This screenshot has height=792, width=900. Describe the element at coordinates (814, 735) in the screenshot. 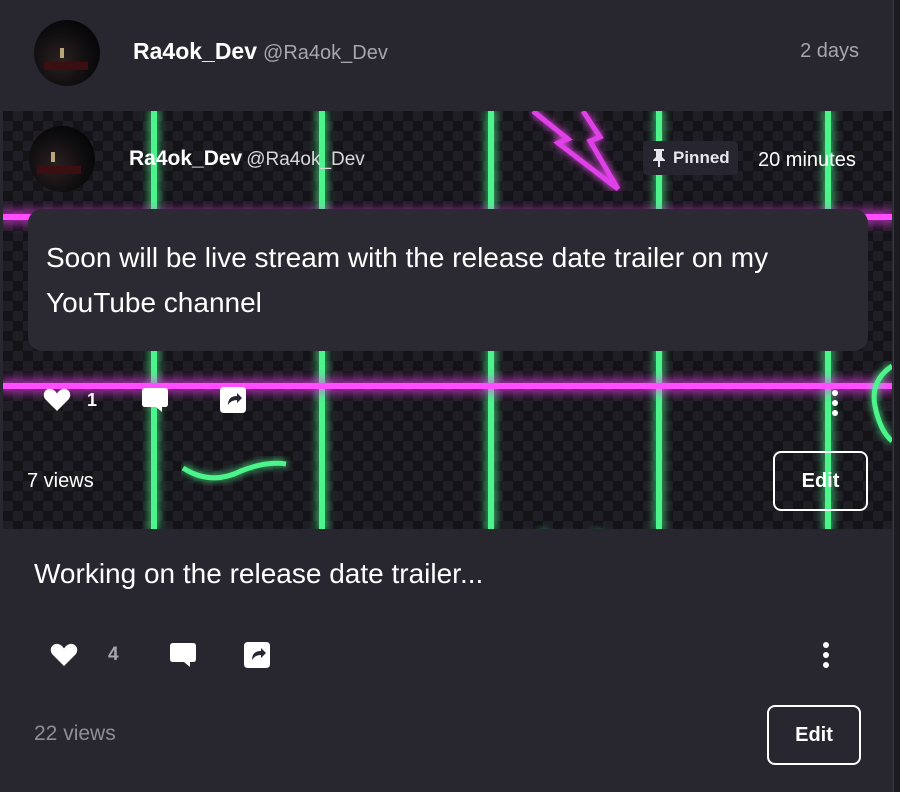

I see `edit-button: Edit` at that location.